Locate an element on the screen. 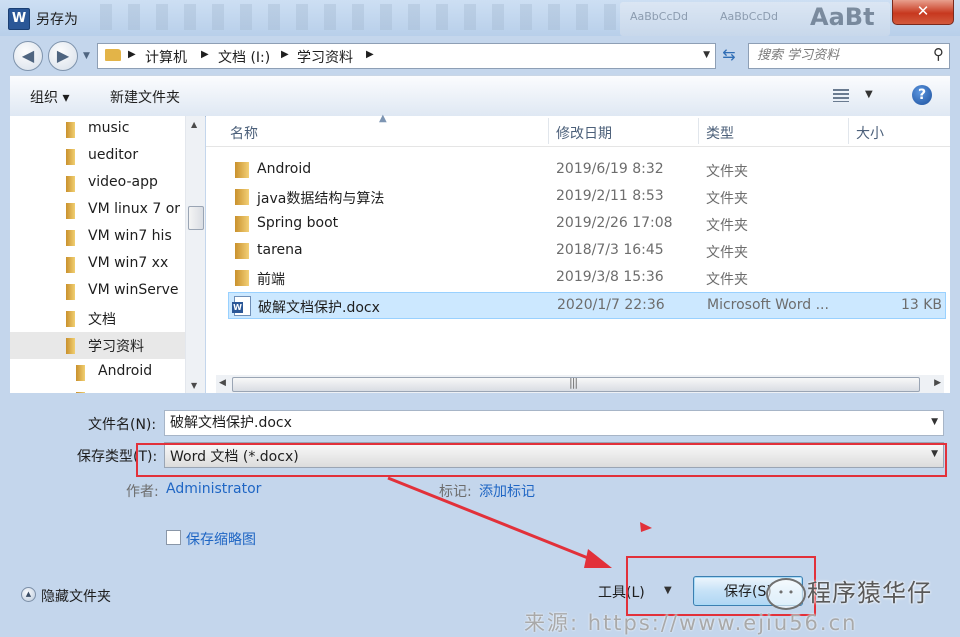  nav-tree-item: ueditor is located at coordinates (97, 156).